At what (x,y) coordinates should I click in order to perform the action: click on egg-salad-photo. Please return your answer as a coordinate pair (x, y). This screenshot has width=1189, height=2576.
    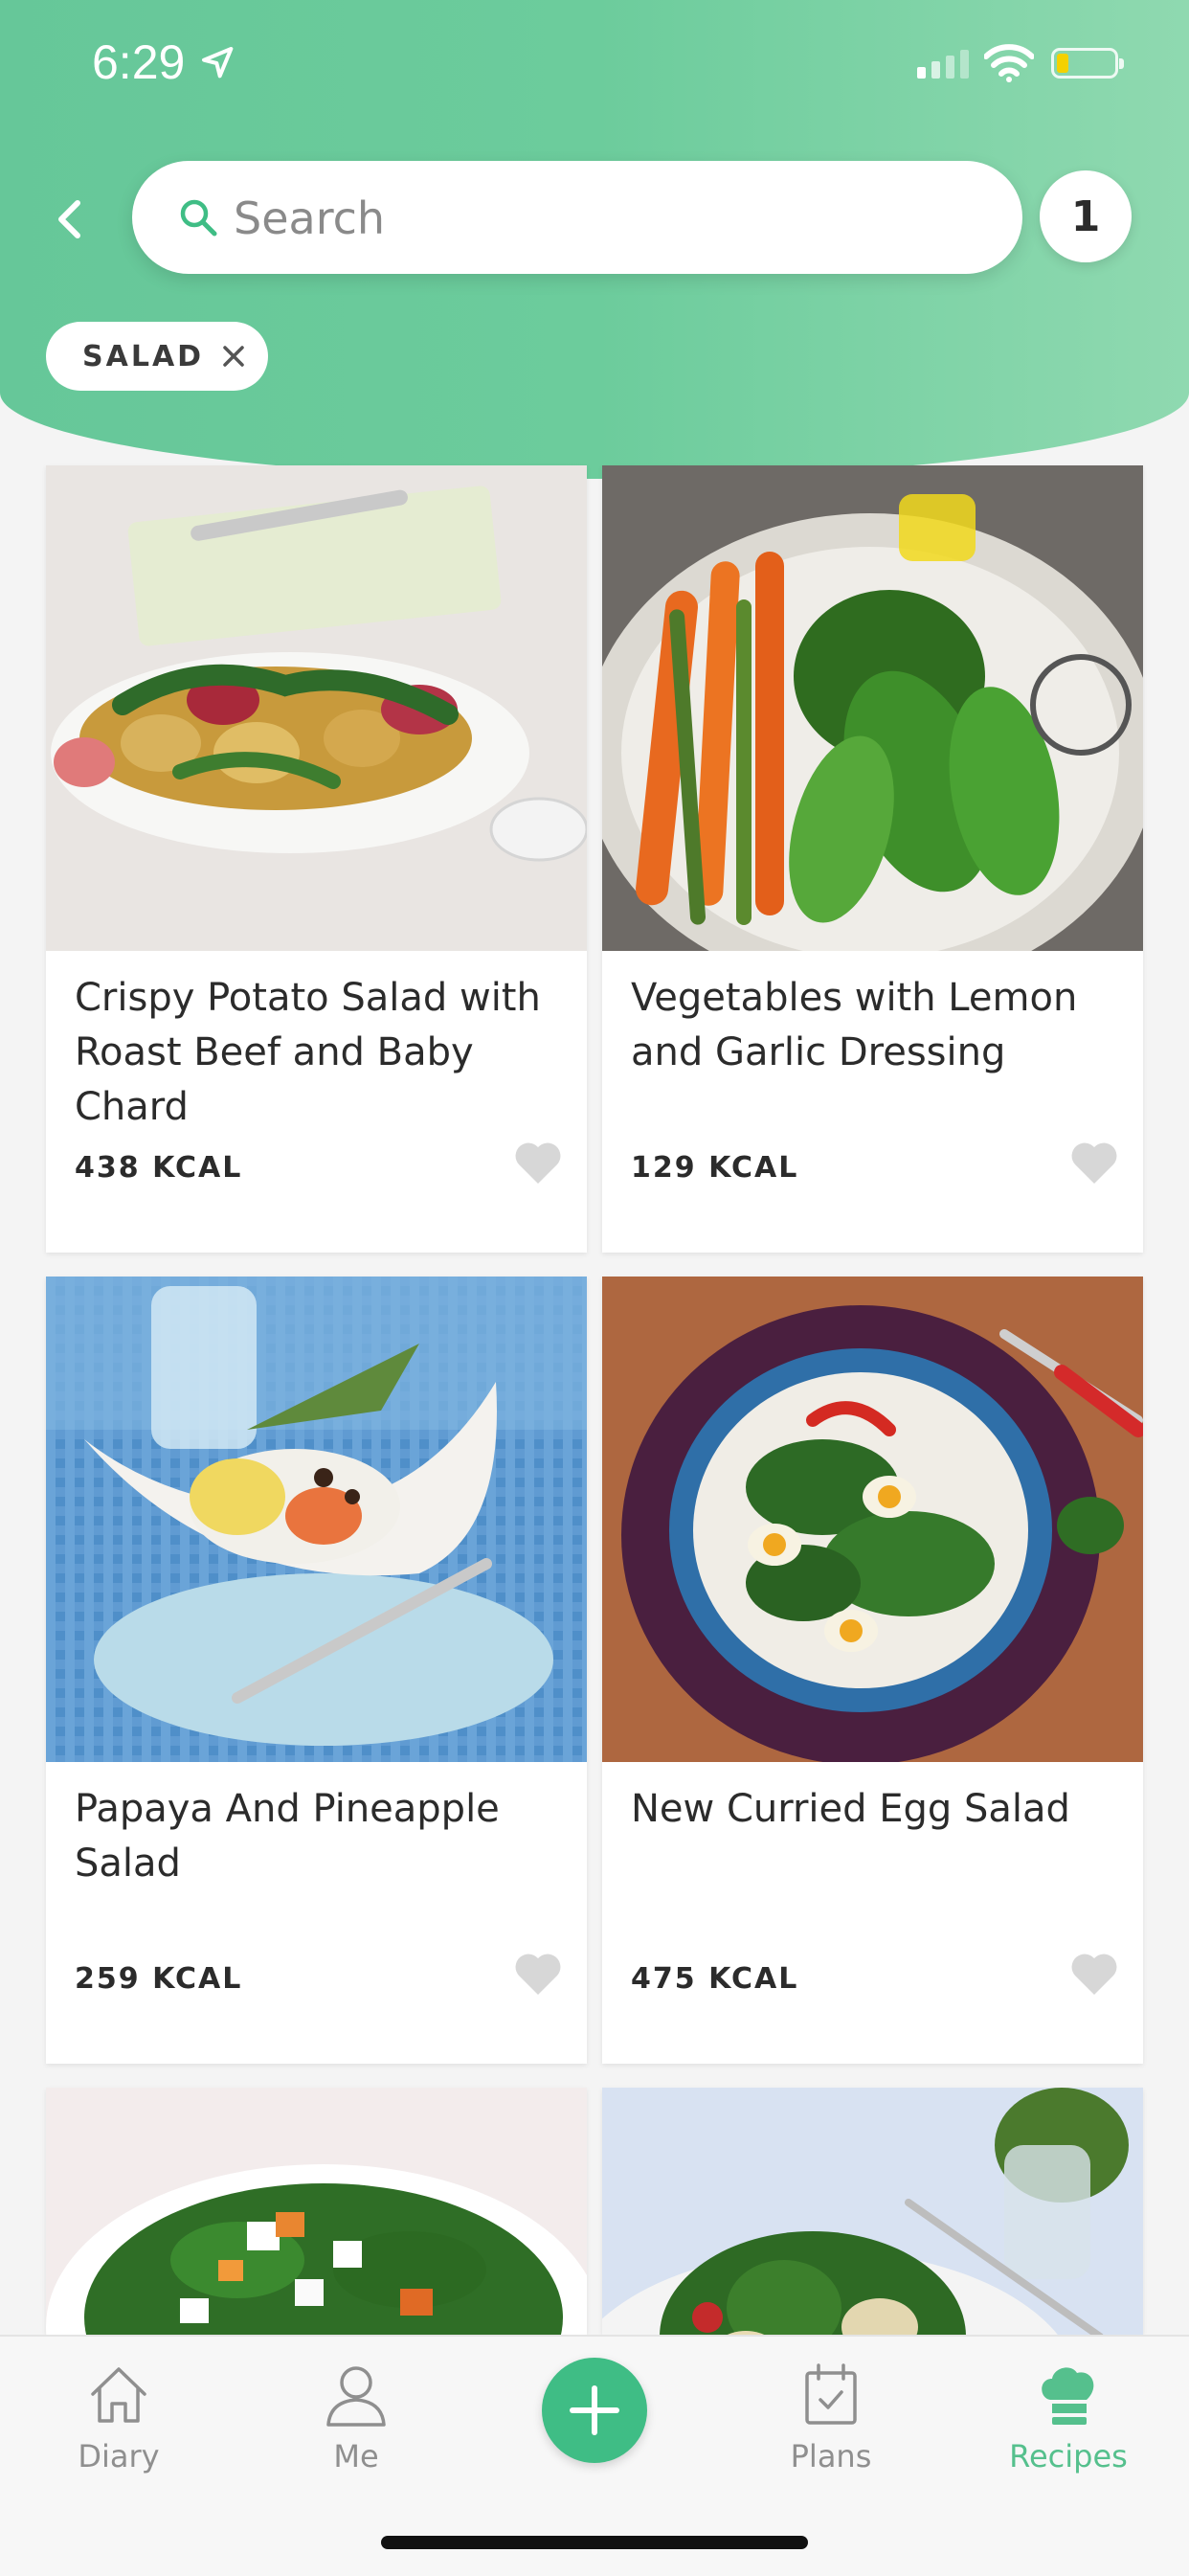
    Looking at the image, I should click on (872, 1519).